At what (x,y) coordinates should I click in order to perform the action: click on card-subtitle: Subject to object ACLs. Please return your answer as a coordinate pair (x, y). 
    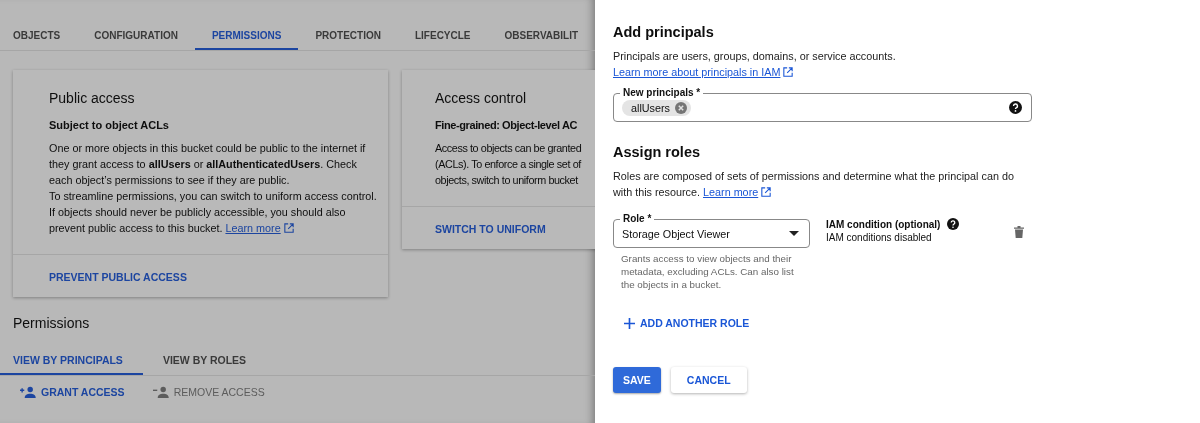
    Looking at the image, I should click on (109, 125).